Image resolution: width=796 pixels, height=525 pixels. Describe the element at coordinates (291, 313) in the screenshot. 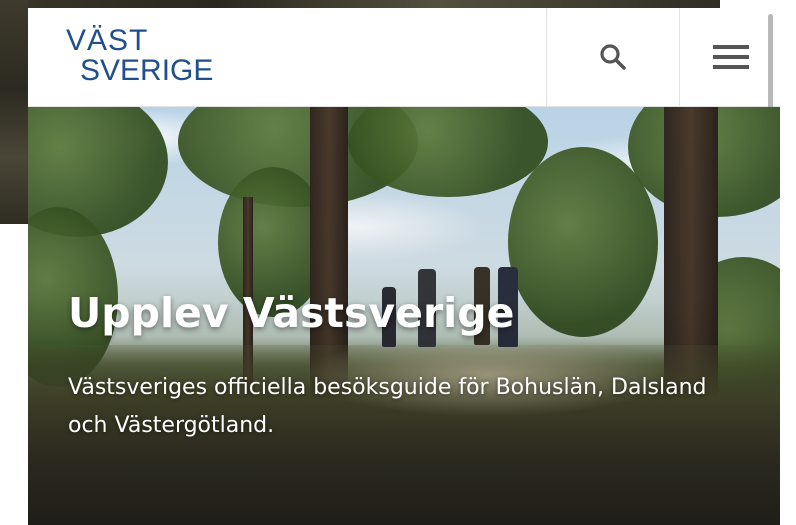

I see `hero-title: Upplev Västsverige` at that location.